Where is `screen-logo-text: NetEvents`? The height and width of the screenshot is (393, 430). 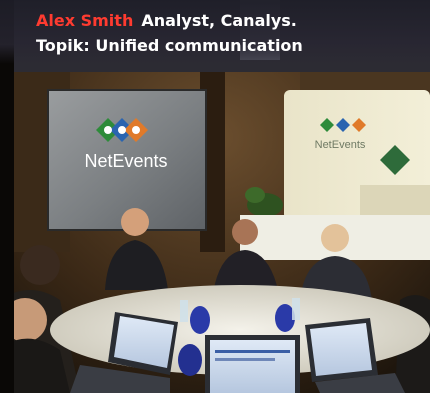 screen-logo-text: NetEvents is located at coordinates (125, 161).